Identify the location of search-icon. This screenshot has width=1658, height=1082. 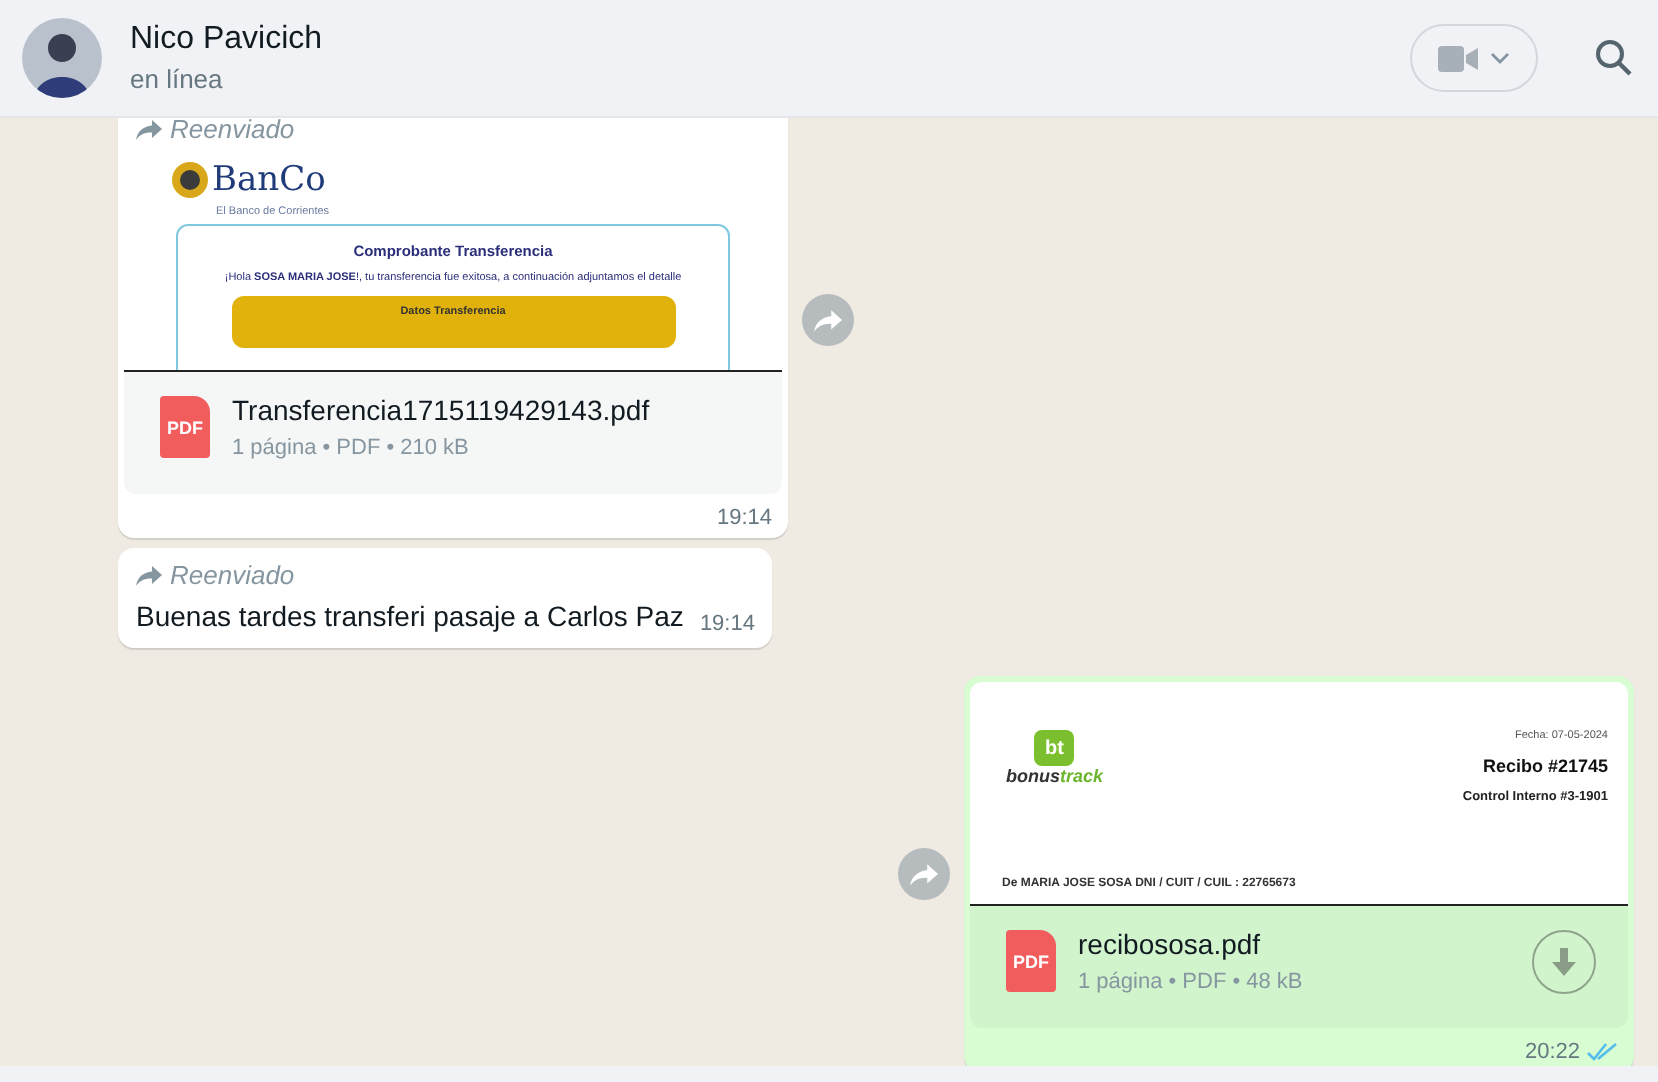
(1614, 58).